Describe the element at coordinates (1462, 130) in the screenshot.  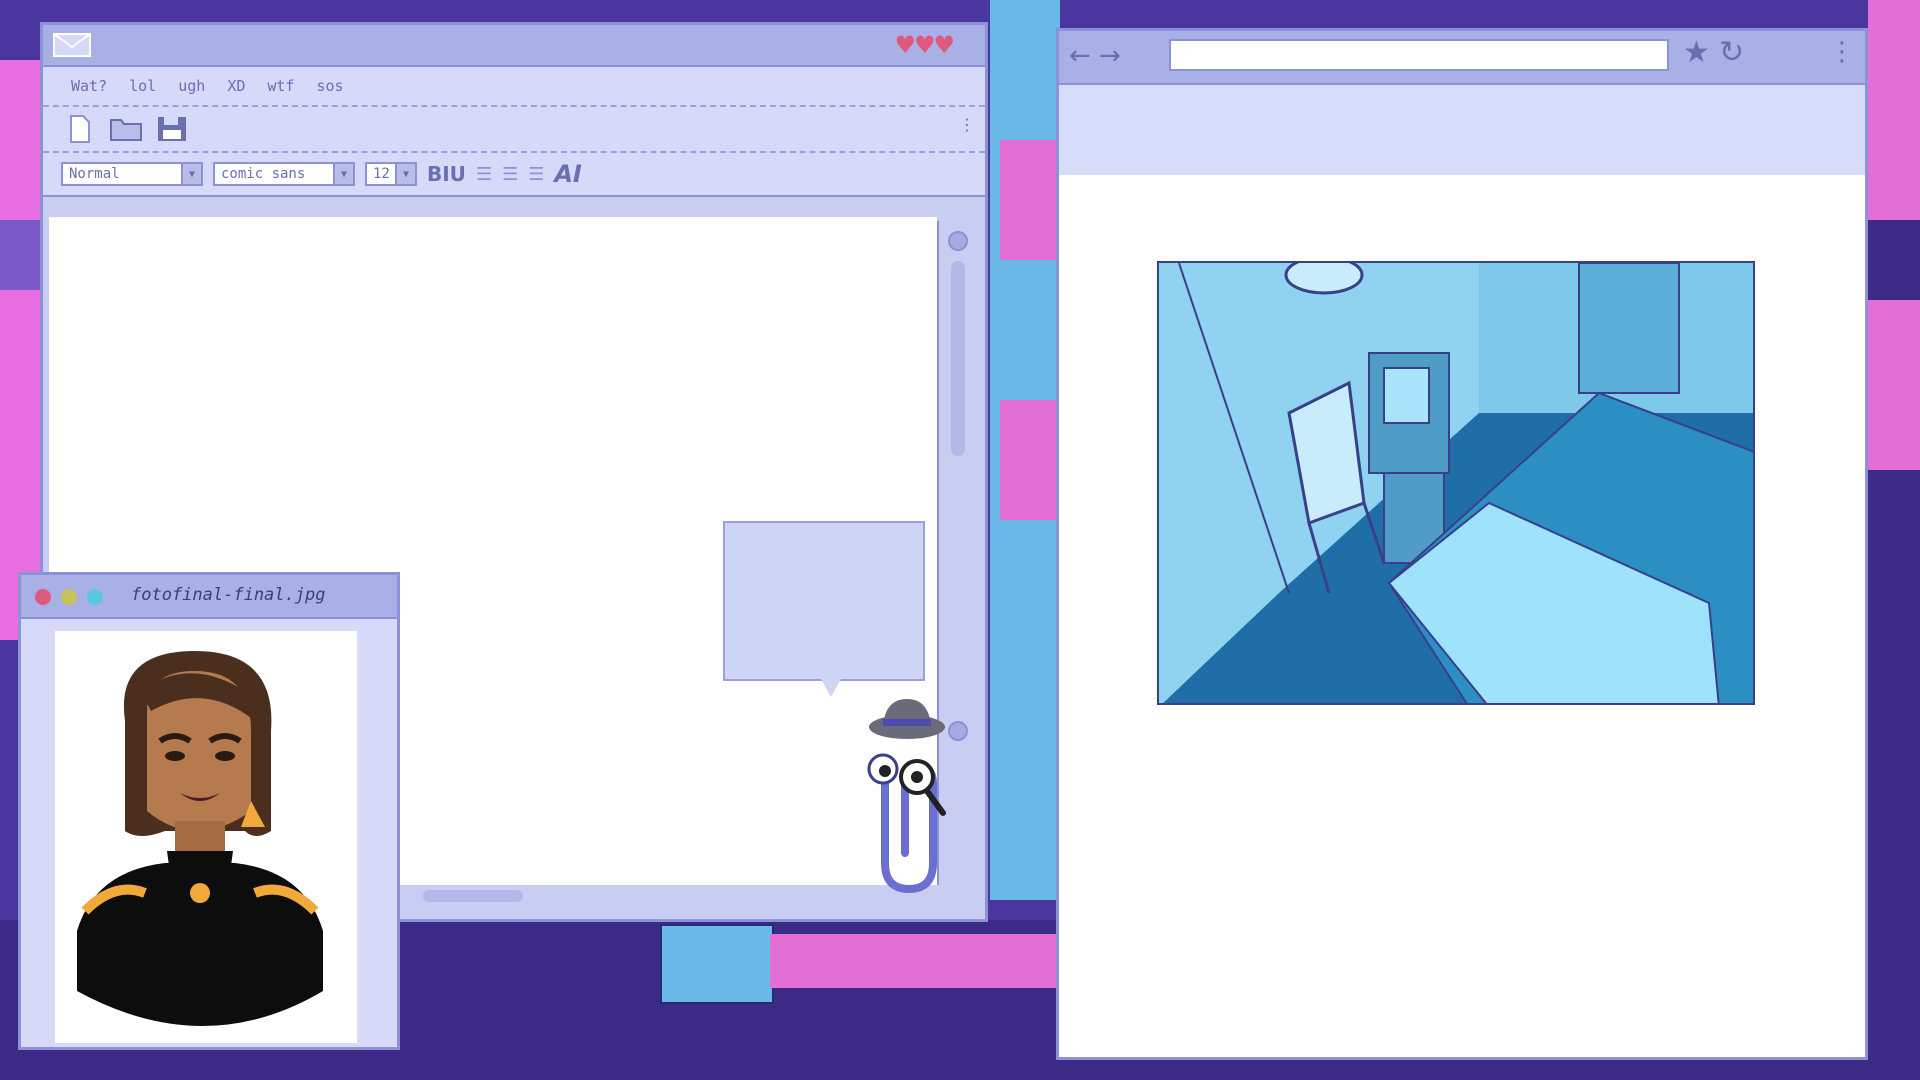
I see `page-banner` at that location.